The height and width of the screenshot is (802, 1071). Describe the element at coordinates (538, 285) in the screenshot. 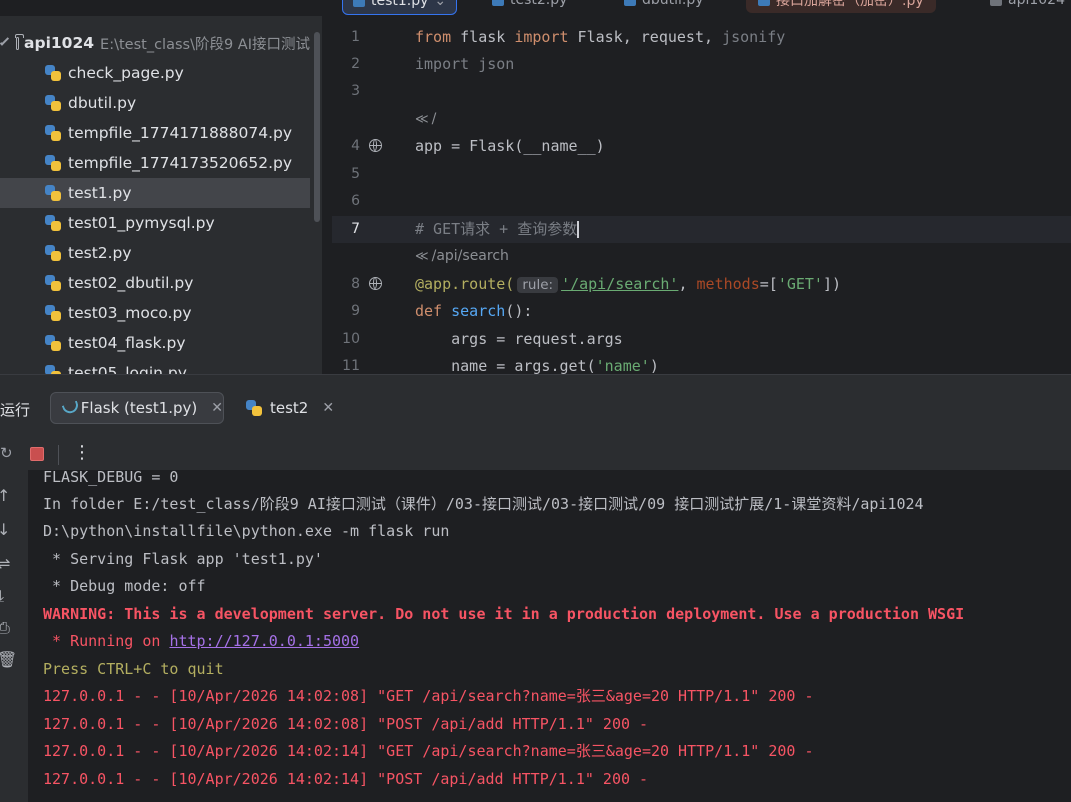

I see `param-inlay-hint: rule:` at that location.